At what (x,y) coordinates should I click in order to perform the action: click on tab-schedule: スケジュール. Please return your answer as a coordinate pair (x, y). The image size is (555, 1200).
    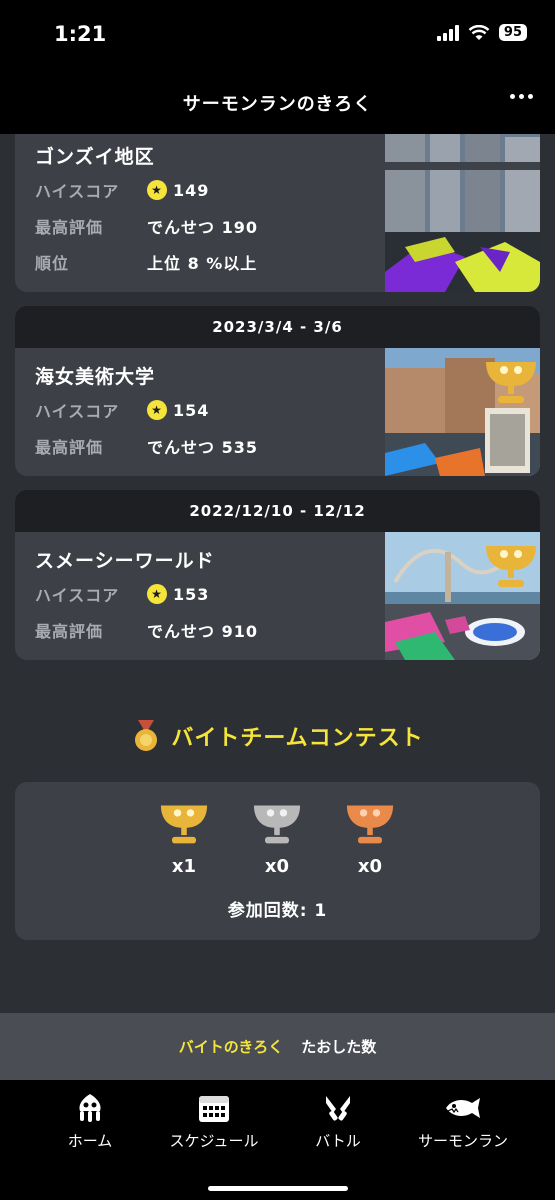
    Looking at the image, I should click on (214, 1121).